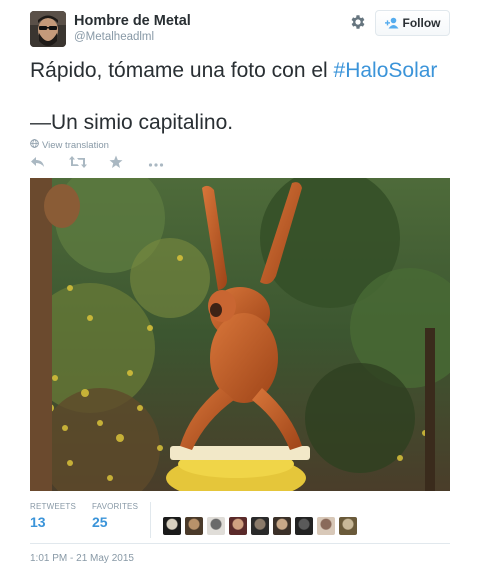 The image size is (480, 577). Describe the element at coordinates (358, 22) in the screenshot. I see `gear-icon` at that location.